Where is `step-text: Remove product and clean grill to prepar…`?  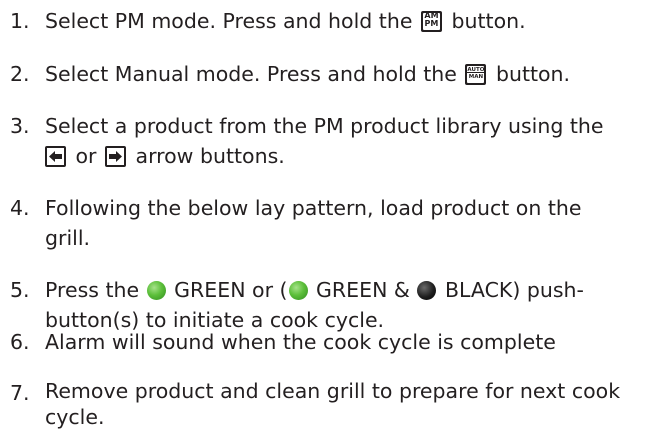 step-text: Remove product and clean grill to prepar… is located at coordinates (333, 391).